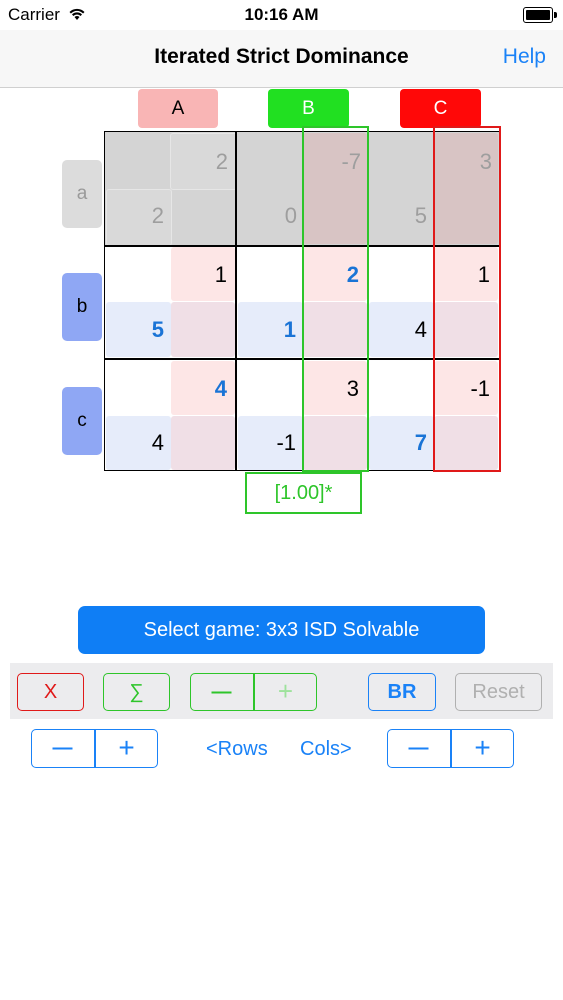 The height and width of the screenshot is (1000, 563). I want to click on status-bar: Carrier 10:16 AM, so click(281, 15).